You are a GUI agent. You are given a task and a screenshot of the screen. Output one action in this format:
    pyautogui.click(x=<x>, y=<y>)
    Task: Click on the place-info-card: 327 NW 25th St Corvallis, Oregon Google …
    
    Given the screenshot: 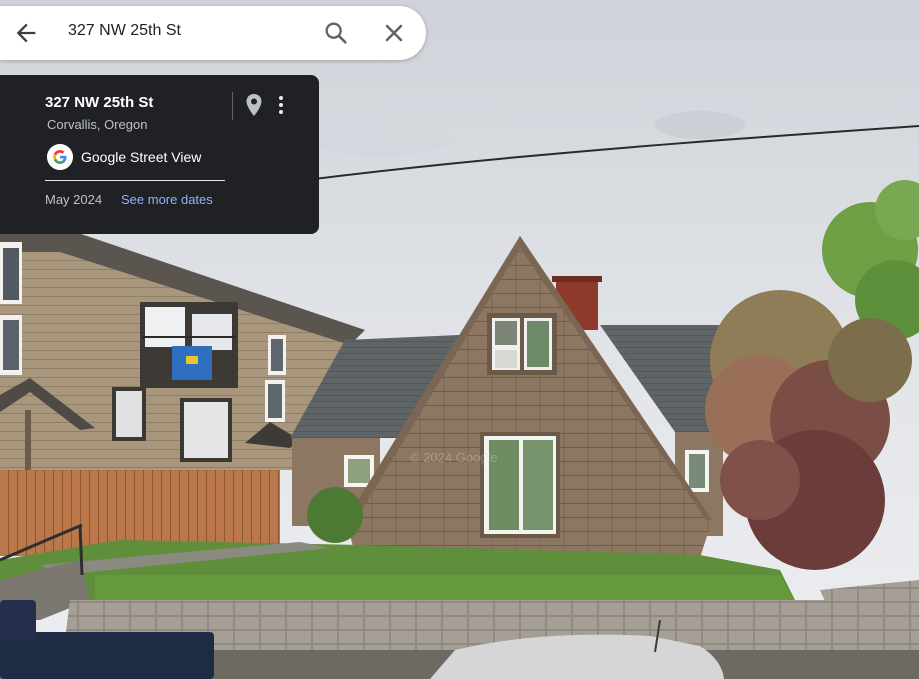 What is the action you would take?
    pyautogui.click(x=159, y=154)
    